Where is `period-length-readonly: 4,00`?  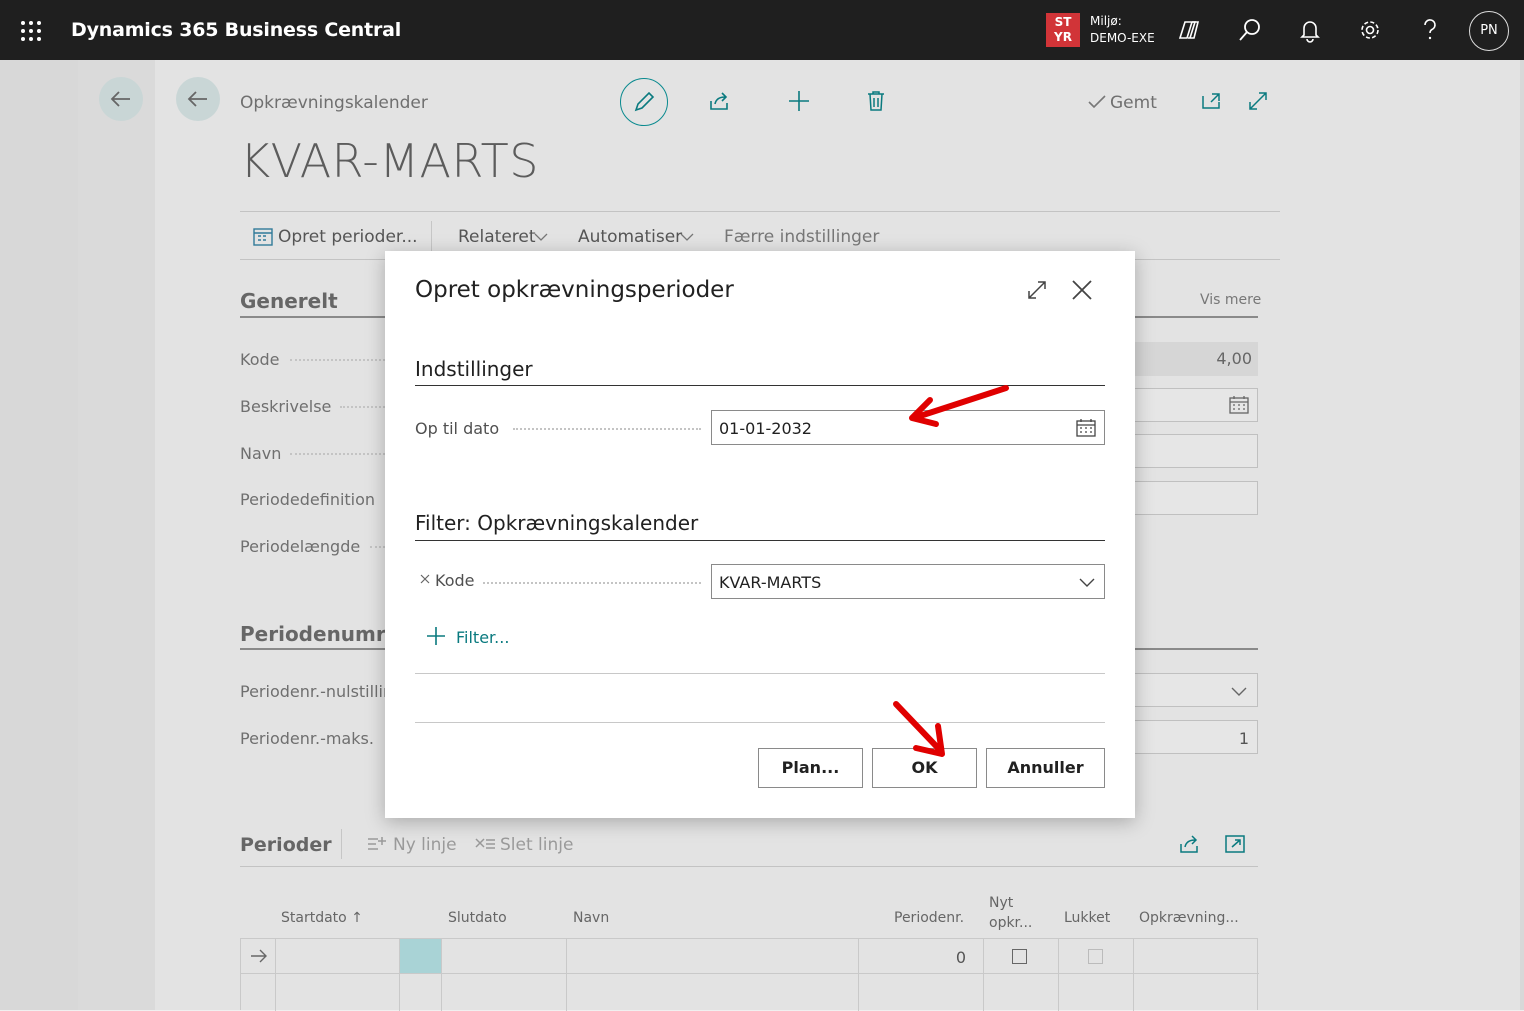
period-length-readonly: 4,00 is located at coordinates (1196, 359).